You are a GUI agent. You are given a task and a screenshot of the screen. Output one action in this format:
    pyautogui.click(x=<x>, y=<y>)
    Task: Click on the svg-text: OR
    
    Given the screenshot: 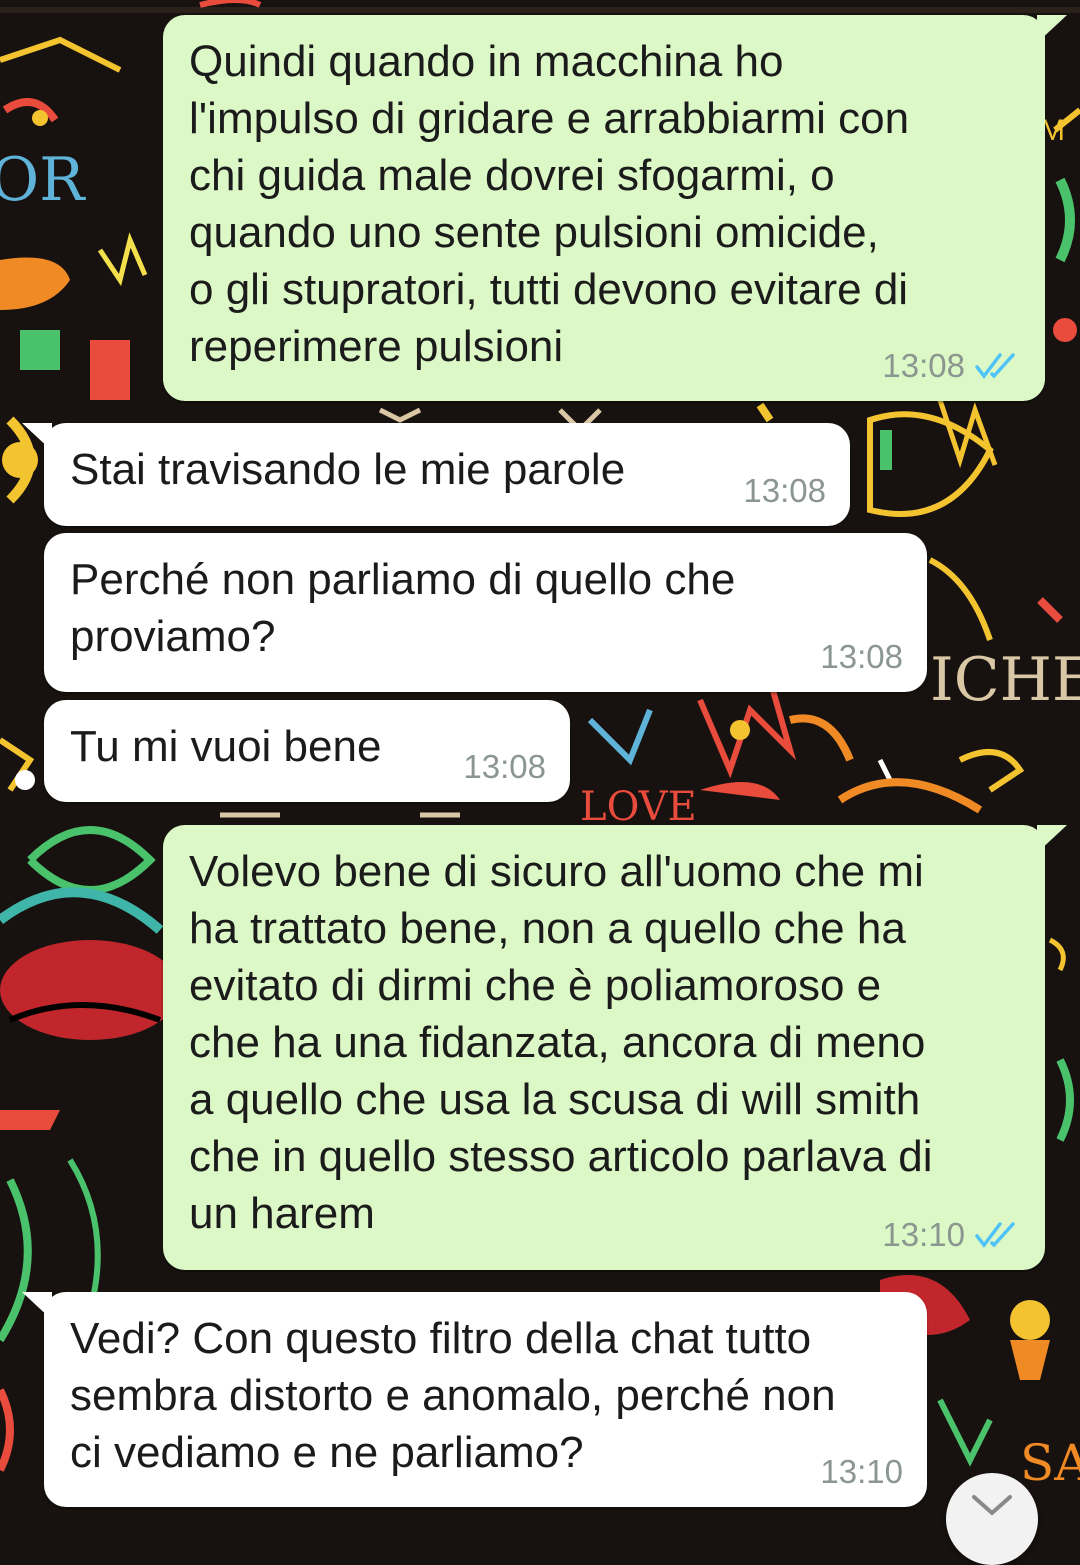 What is the action you would take?
    pyautogui.click(x=43, y=180)
    